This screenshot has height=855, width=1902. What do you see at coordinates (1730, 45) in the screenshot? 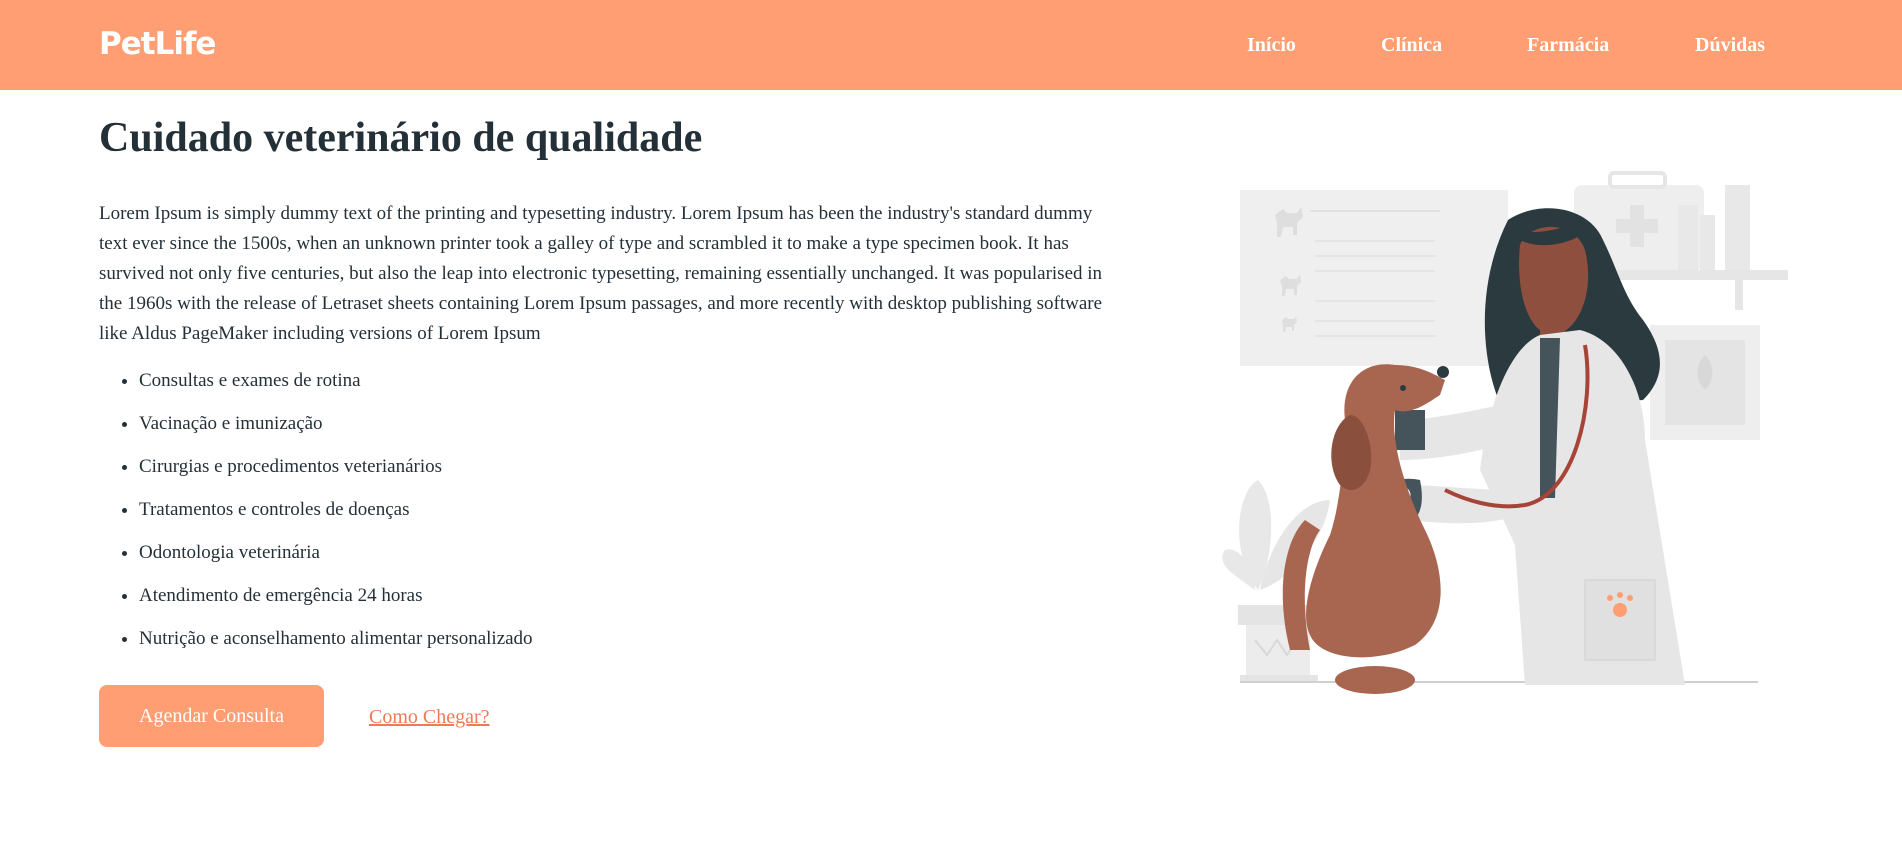
I see `nav-link-duvidas: Dúvidas` at bounding box center [1730, 45].